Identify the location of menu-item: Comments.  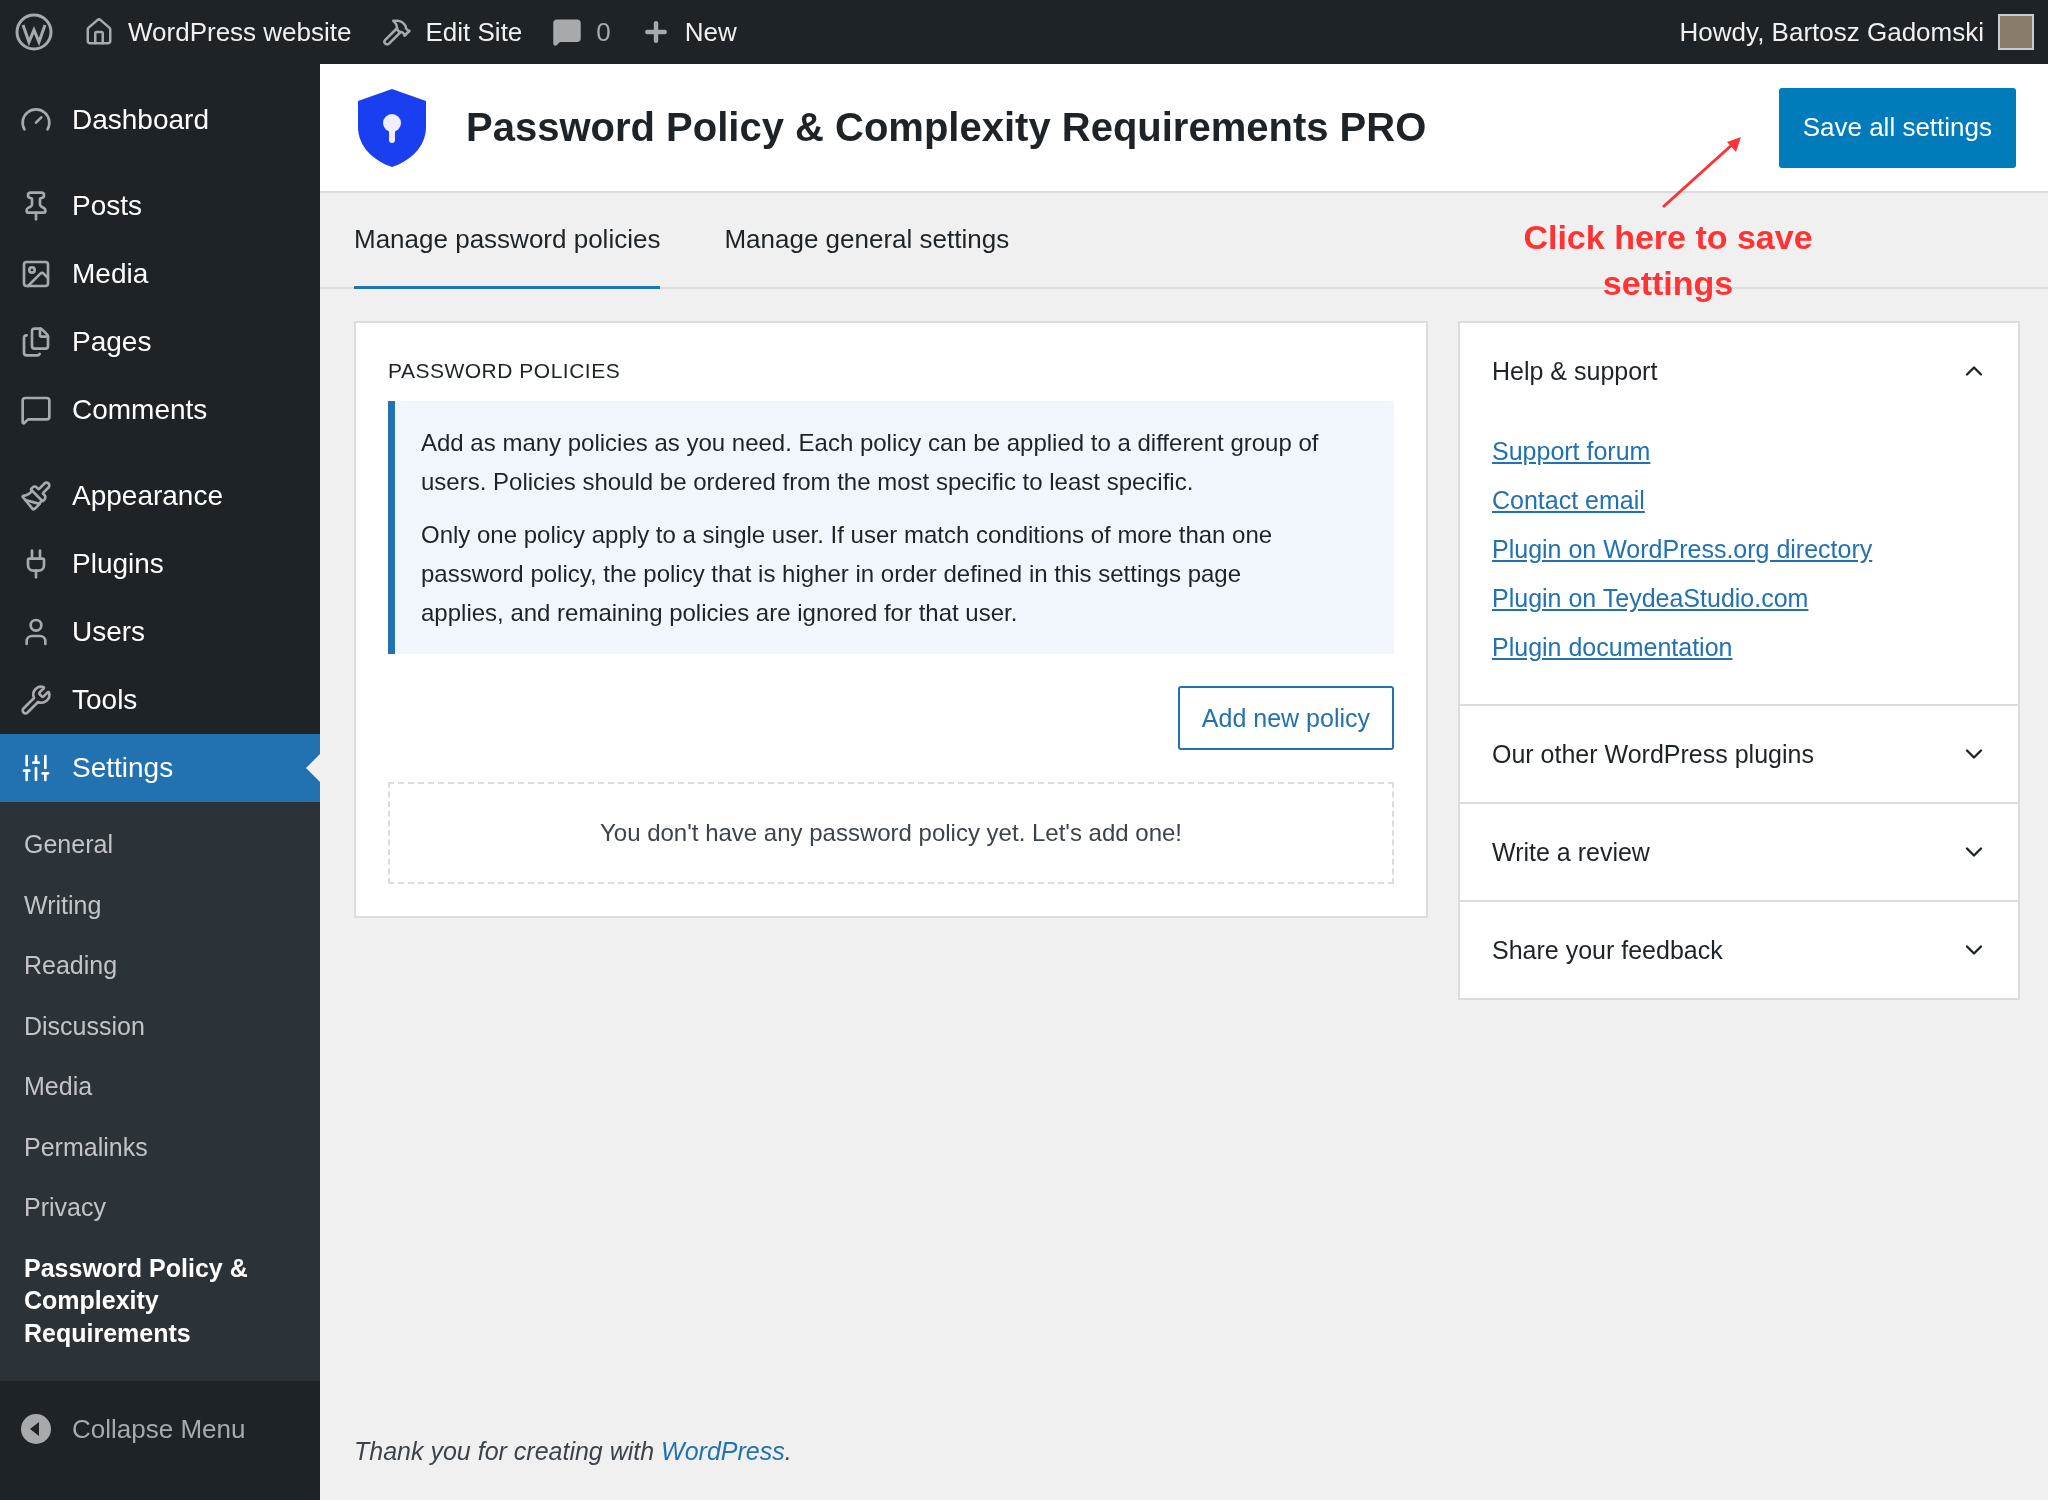
(160, 410).